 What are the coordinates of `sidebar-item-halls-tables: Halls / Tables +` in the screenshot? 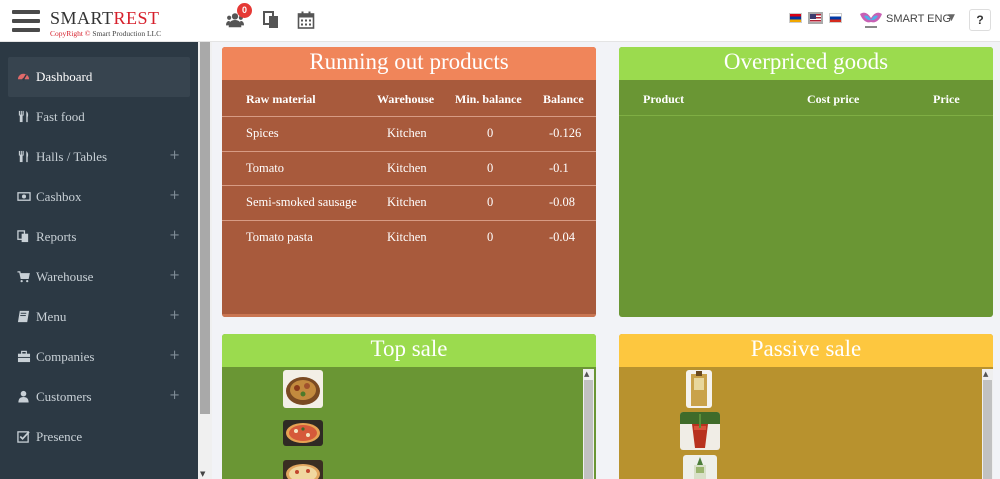 It's located at (99, 157).